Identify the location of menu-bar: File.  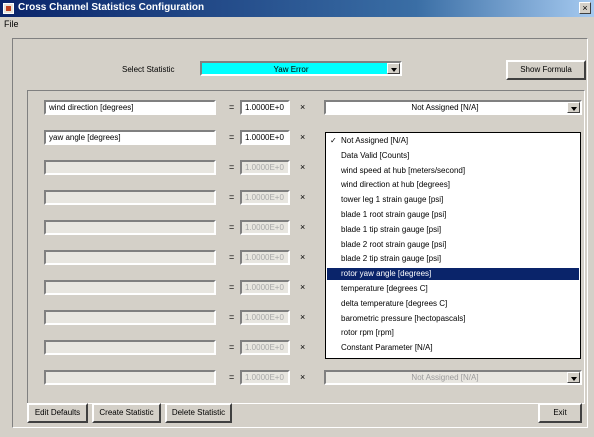
(297, 24).